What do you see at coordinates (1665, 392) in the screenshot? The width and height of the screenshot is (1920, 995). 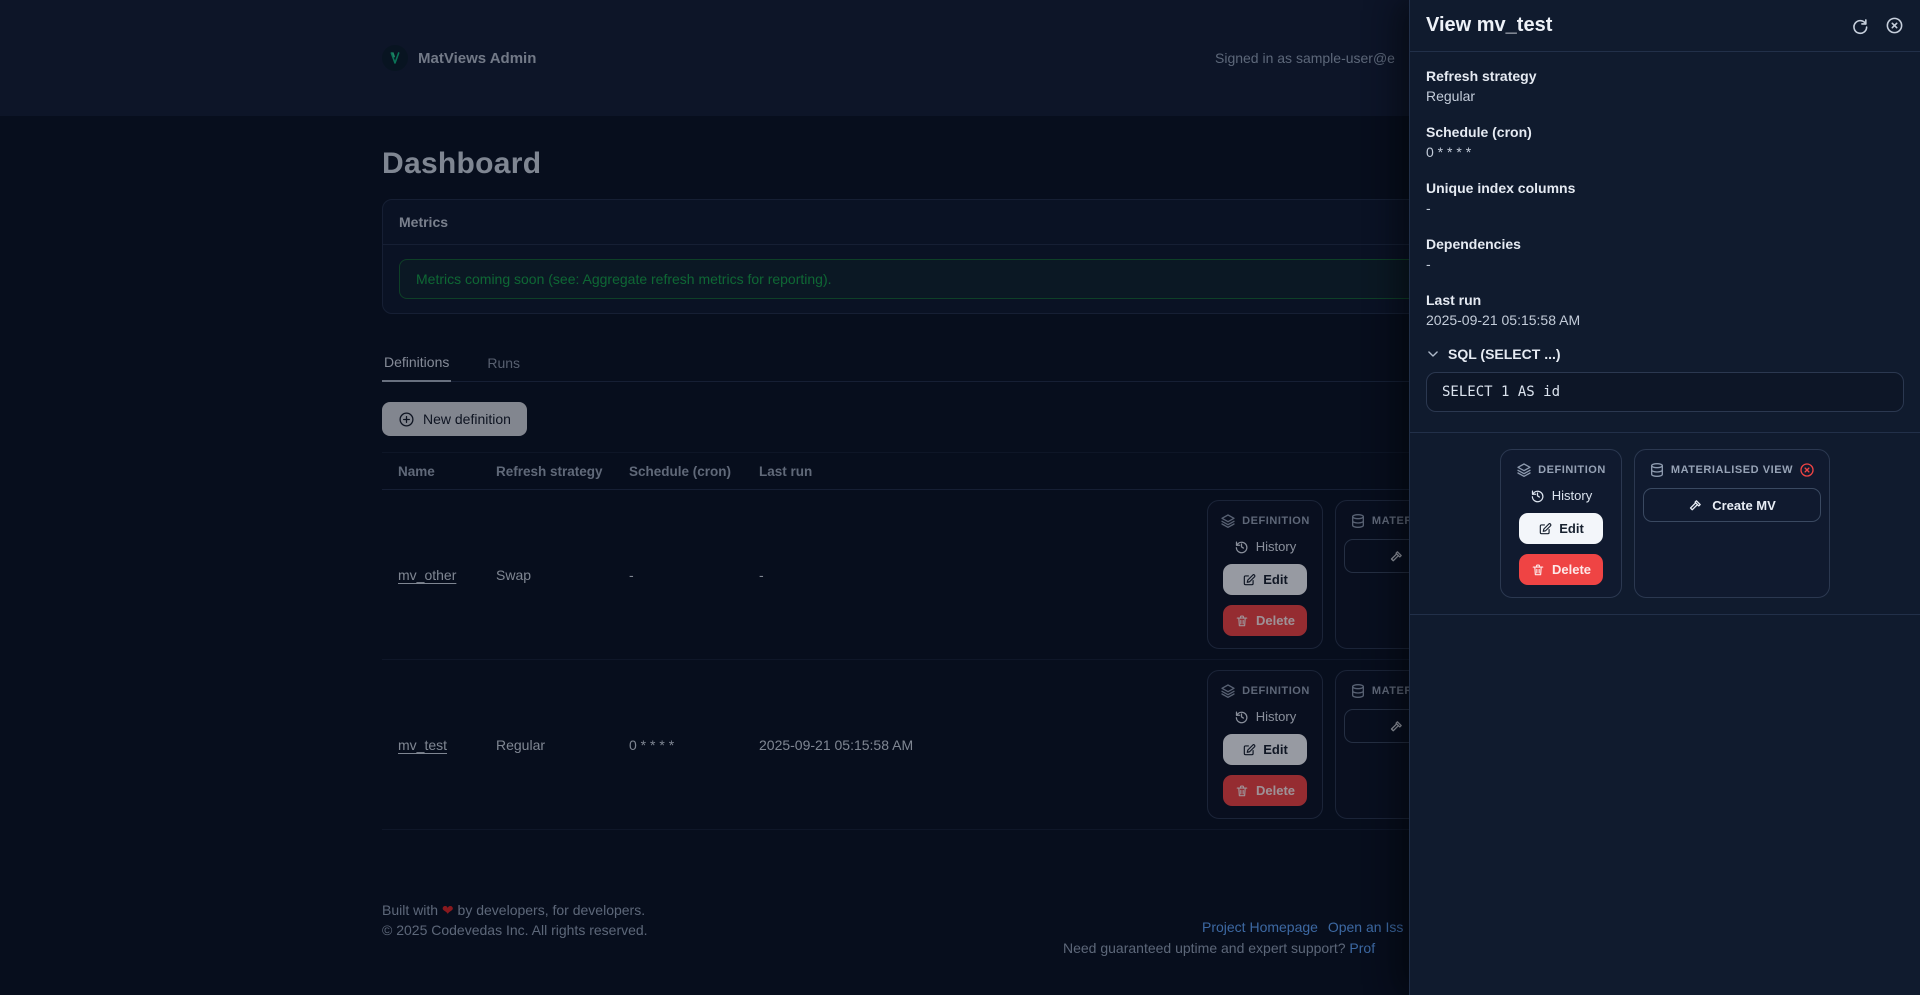 I see `sql-code-block: SELECT 1 AS id` at bounding box center [1665, 392].